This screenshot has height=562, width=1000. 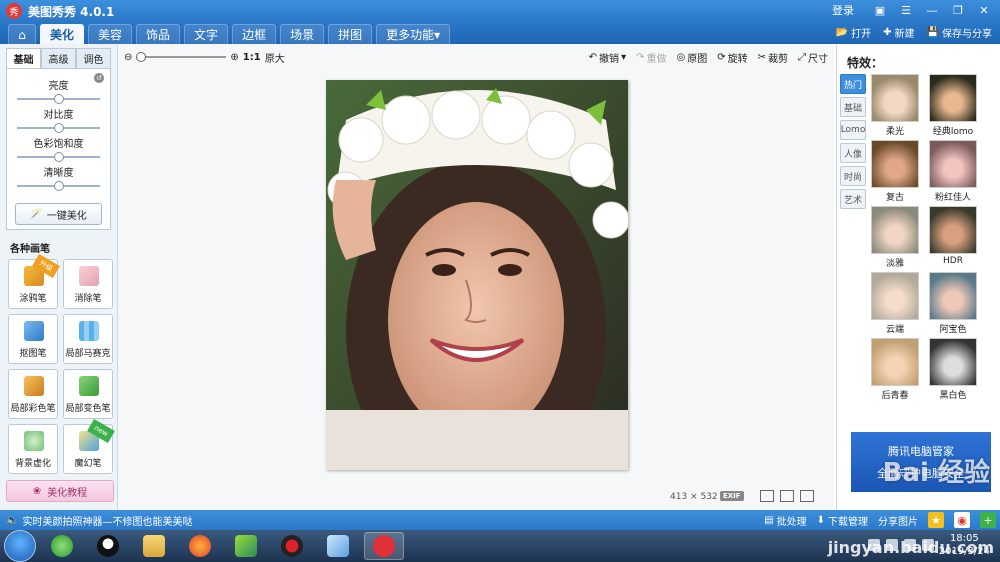 What do you see at coordinates (252, 57) in the screenshot?
I see `actual-size-ratio: 1:1` at bounding box center [252, 57].